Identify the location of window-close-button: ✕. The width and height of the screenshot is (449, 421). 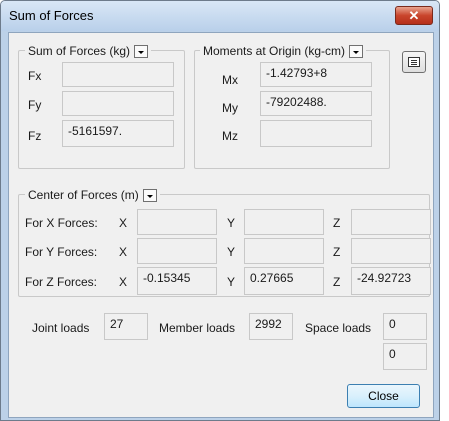
(414, 15).